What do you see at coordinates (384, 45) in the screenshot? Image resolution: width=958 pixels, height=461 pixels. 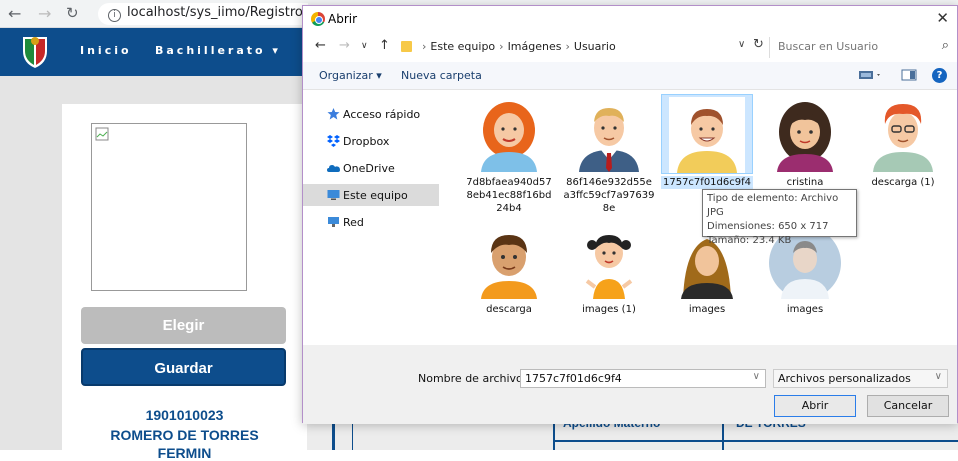 I see `up-arrow-icon: ↑` at bounding box center [384, 45].